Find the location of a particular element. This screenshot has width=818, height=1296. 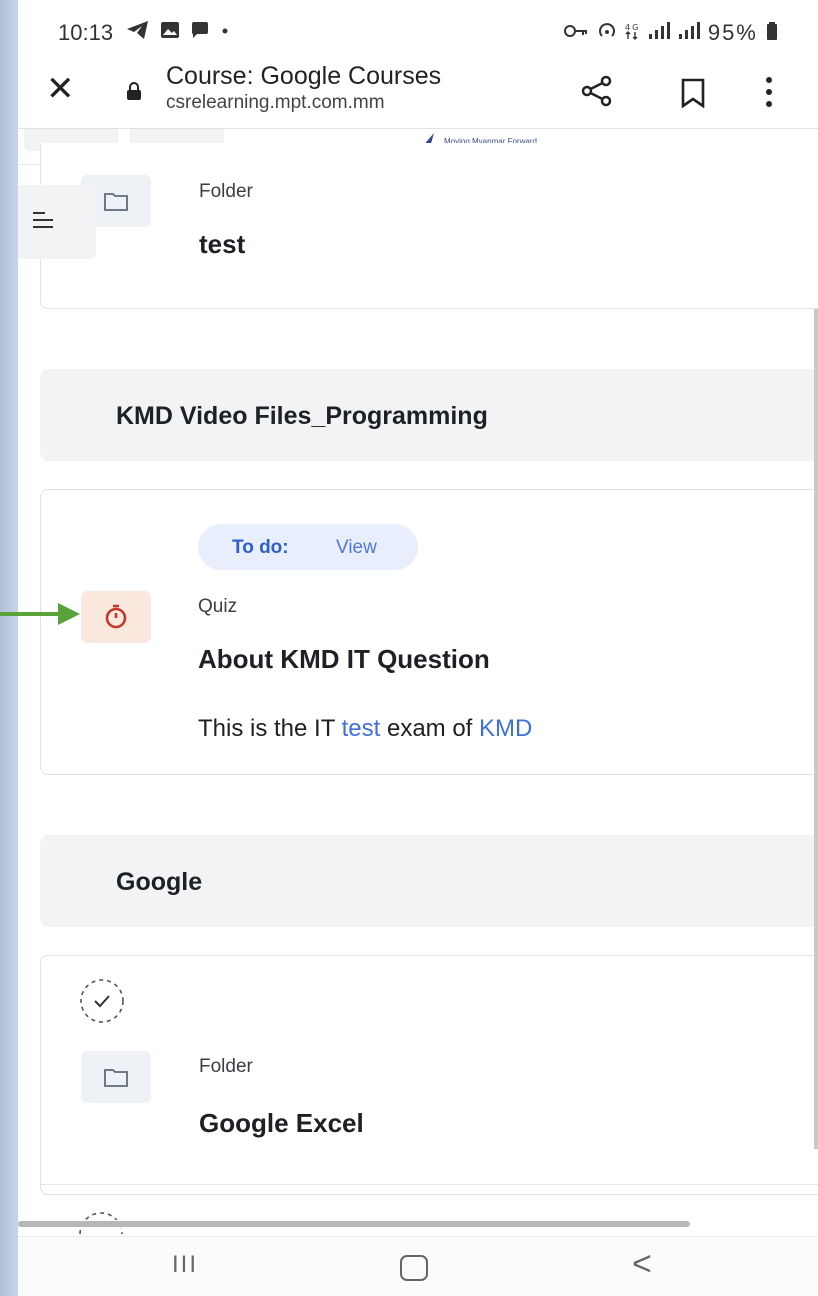

activity-title: test is located at coordinates (222, 244).